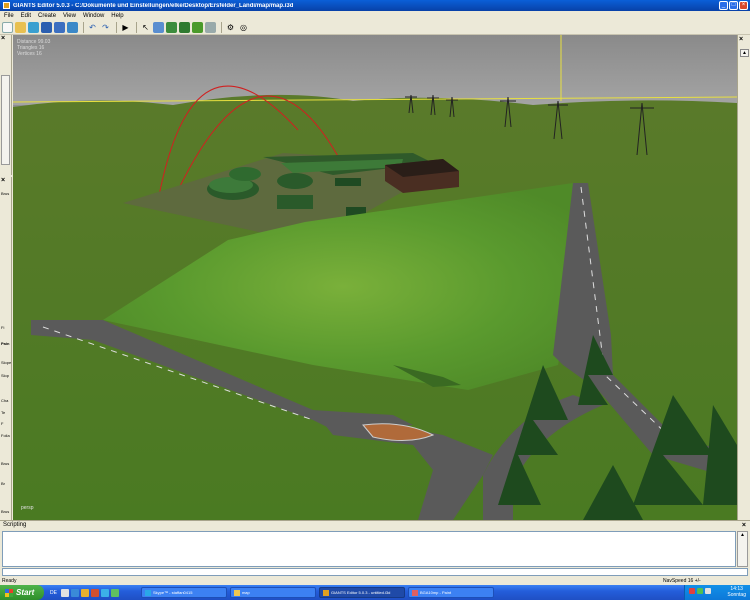 The width and height of the screenshot is (750, 600). What do you see at coordinates (245, 592) in the screenshot?
I see `task-label: map` at bounding box center [245, 592].